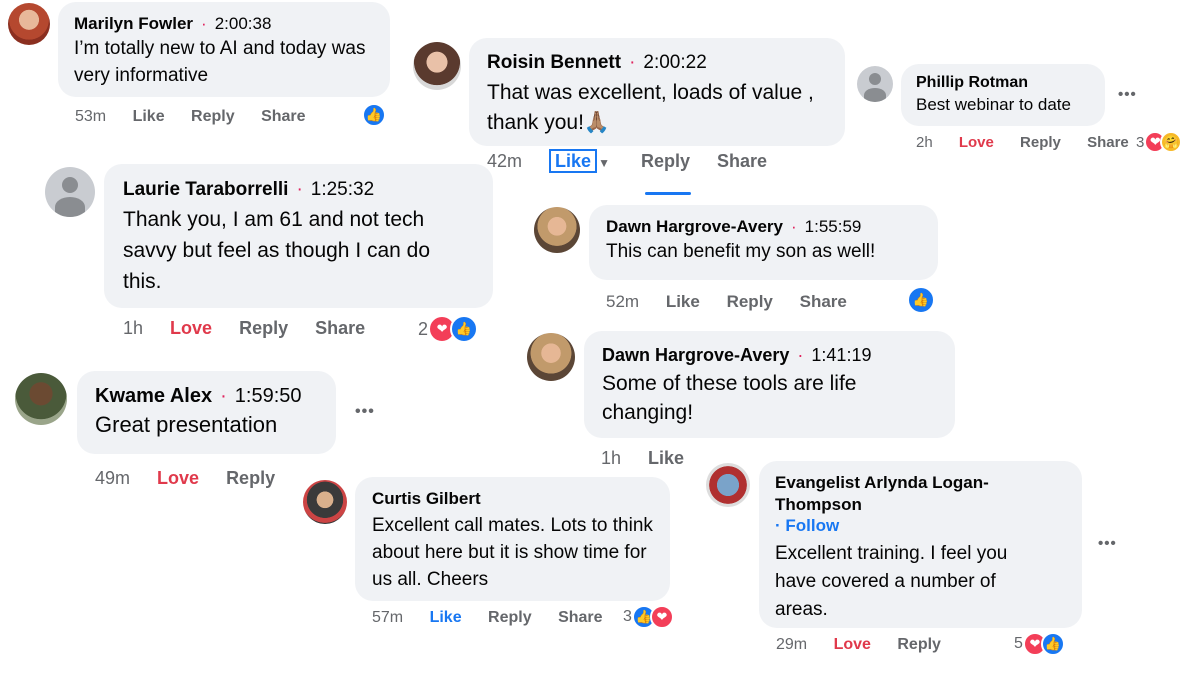  What do you see at coordinates (741, 251) in the screenshot?
I see `comment-text: This can benefit my son as well!` at bounding box center [741, 251].